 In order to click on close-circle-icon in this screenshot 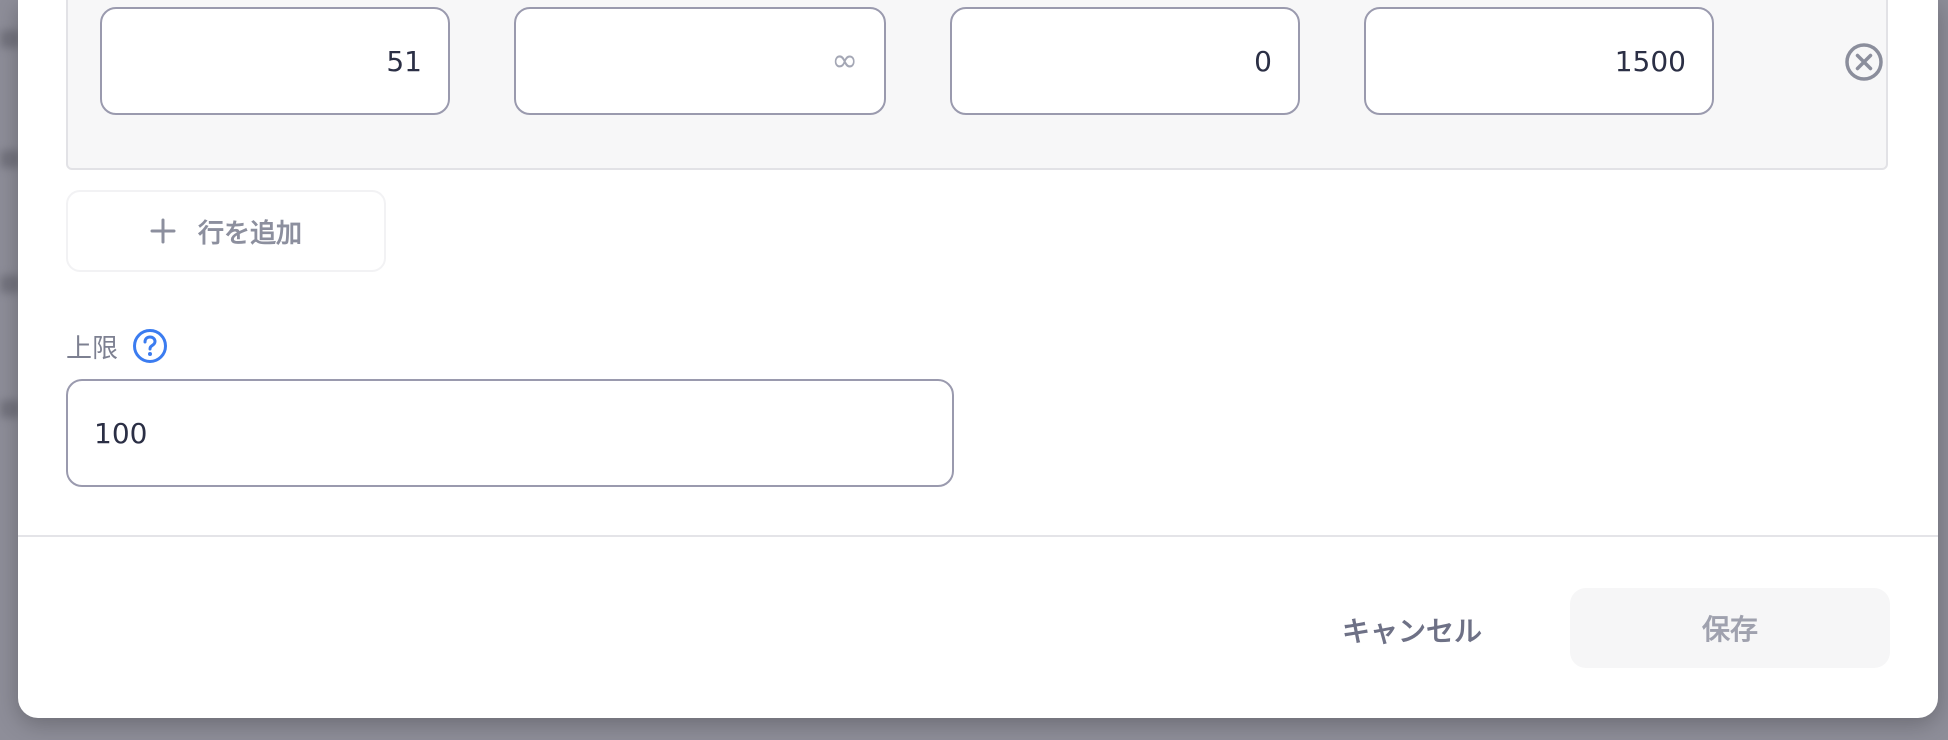, I will do `click(1864, 62)`.